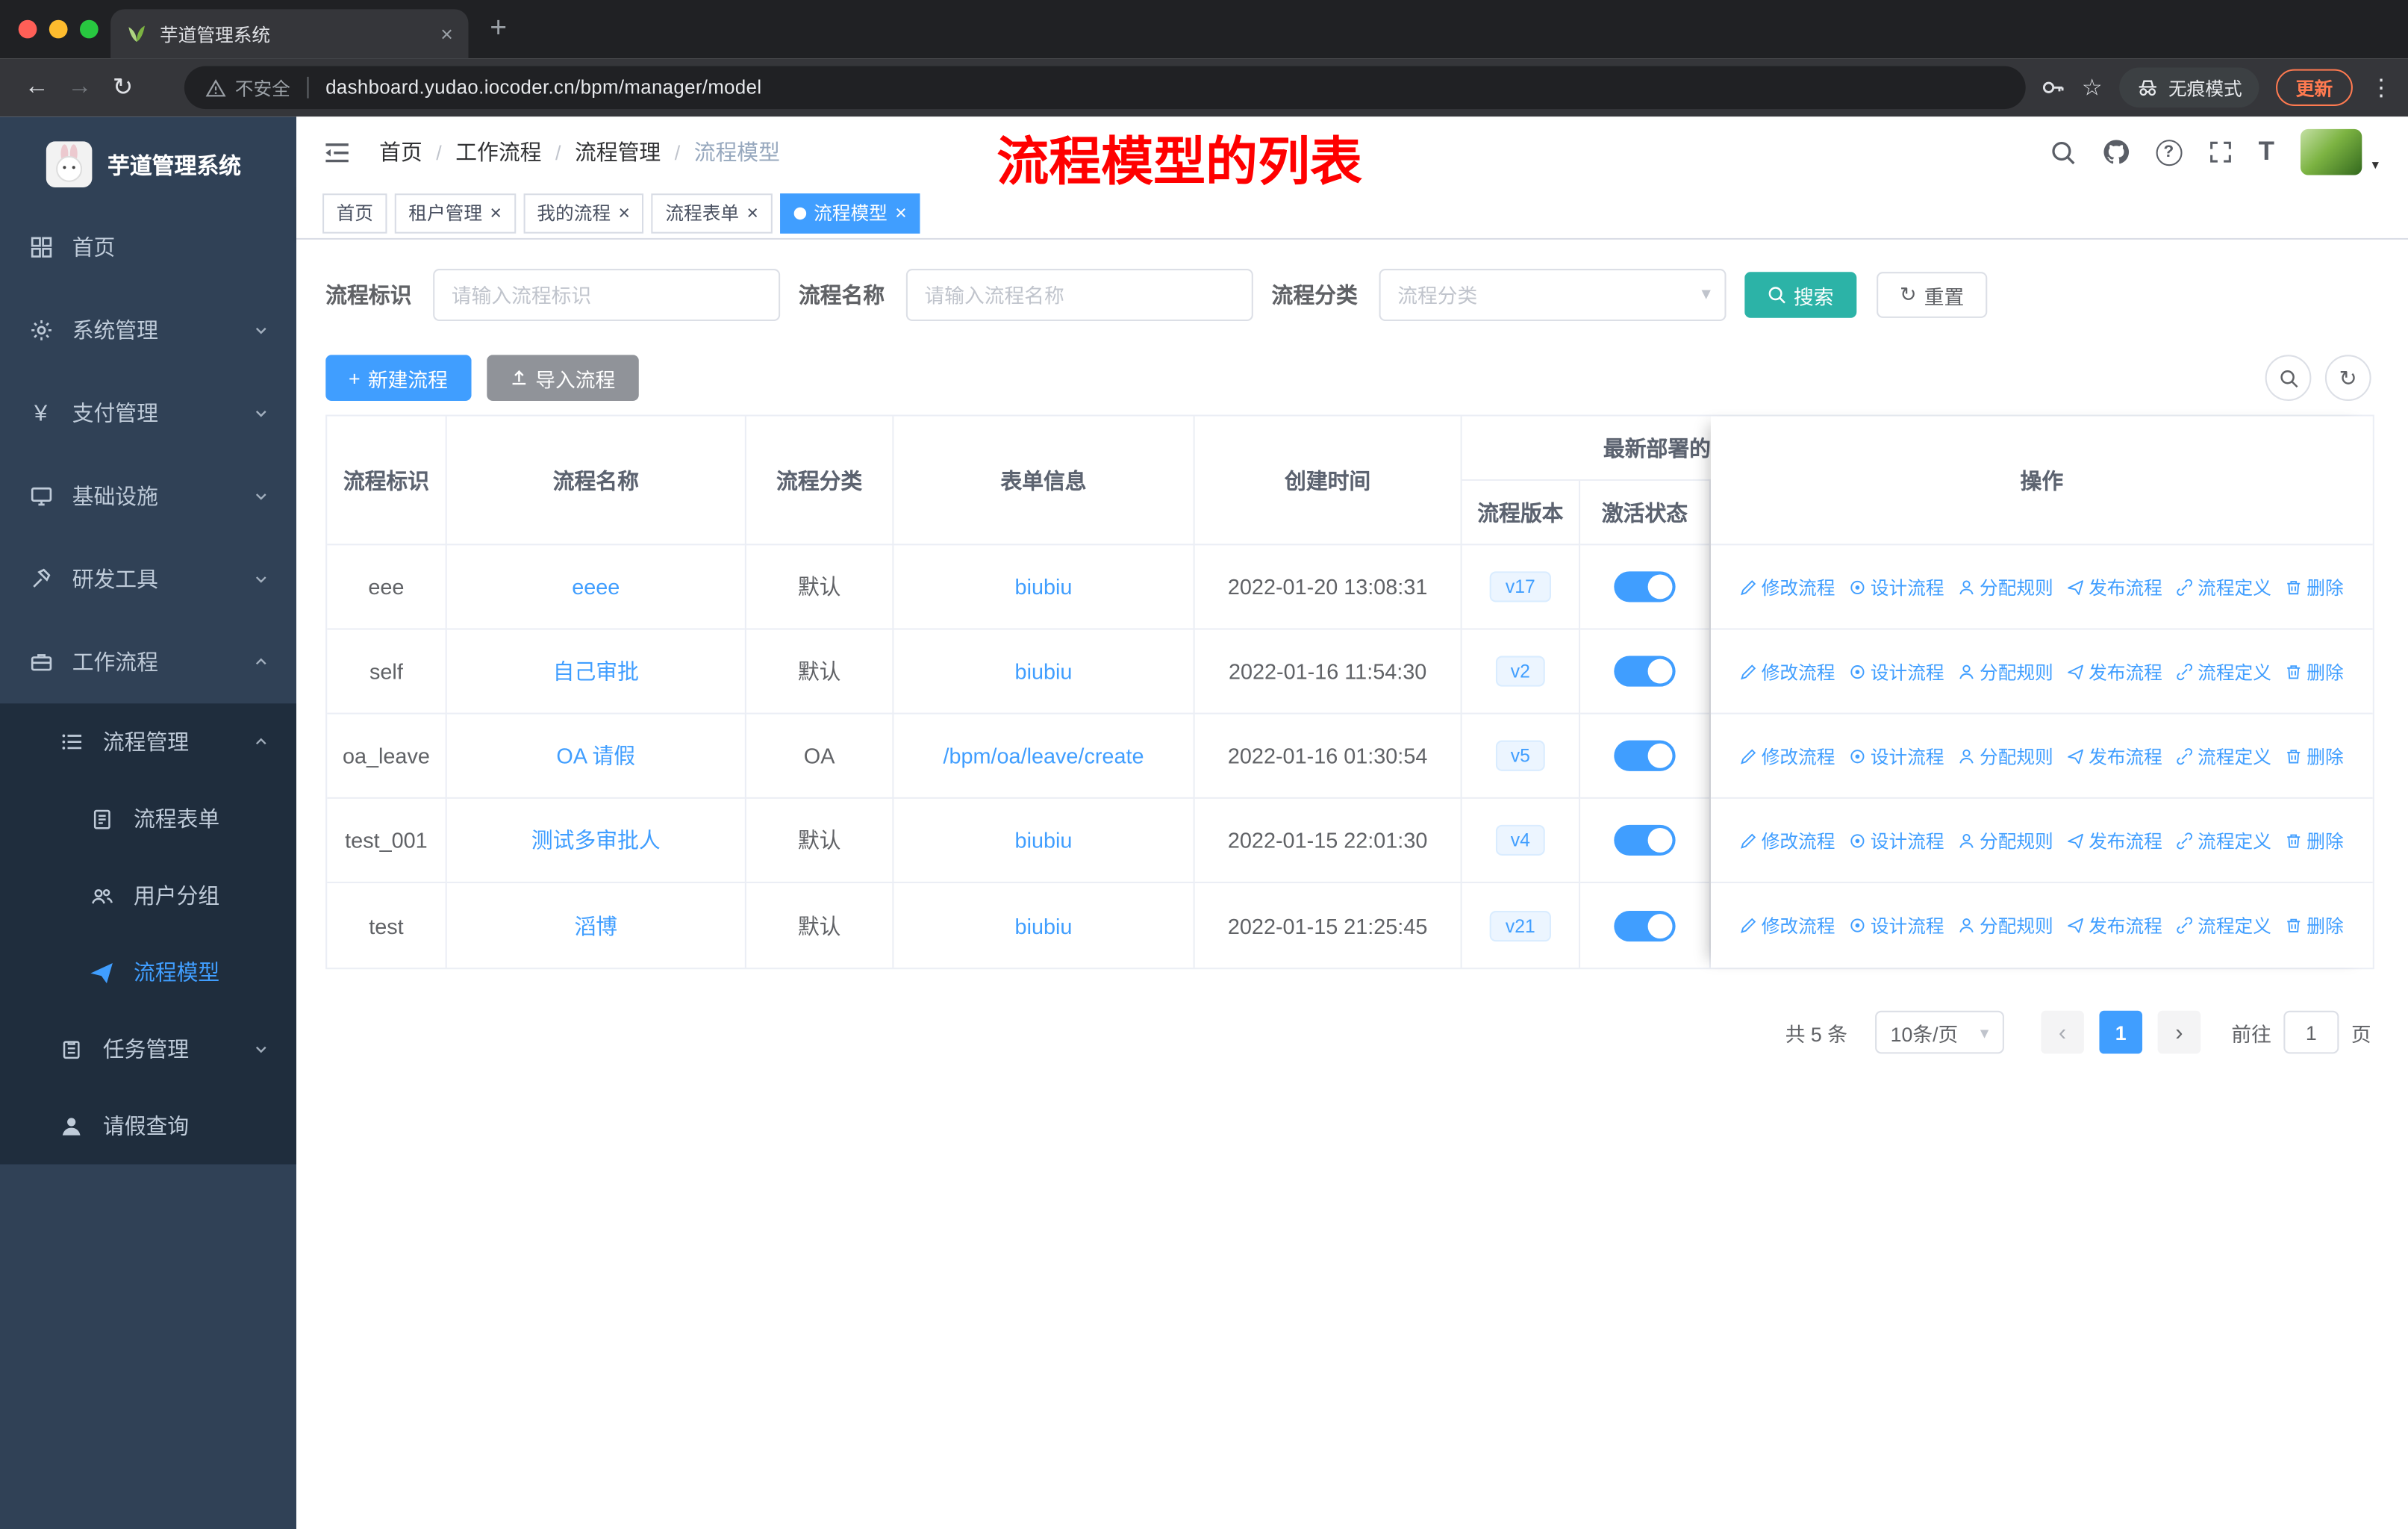  What do you see at coordinates (148, 497) in the screenshot?
I see `sidebar-item-infrastructure: 基础设施` at bounding box center [148, 497].